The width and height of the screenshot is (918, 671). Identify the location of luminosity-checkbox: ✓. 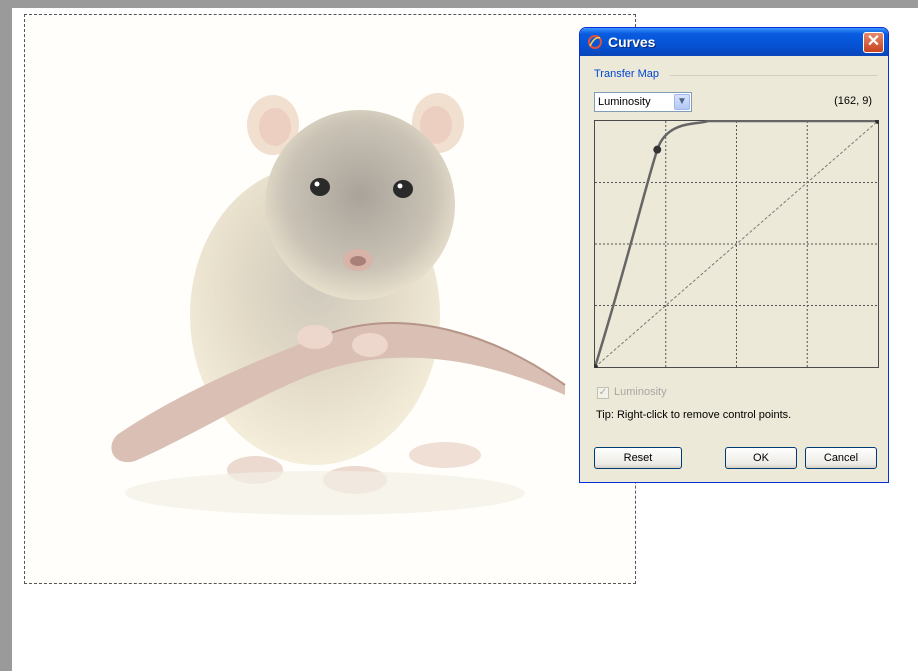
(603, 393).